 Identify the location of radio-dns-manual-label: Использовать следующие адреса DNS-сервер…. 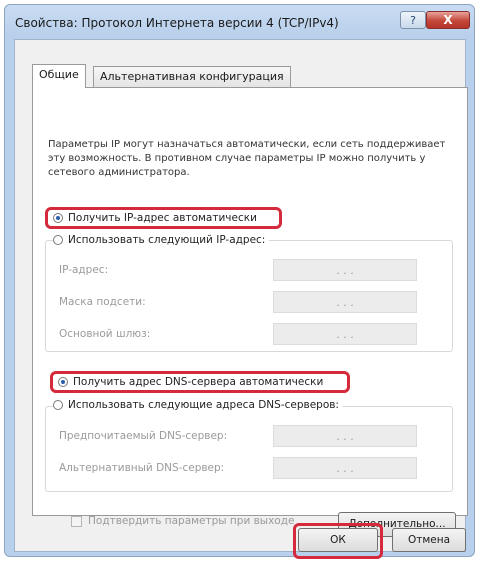
(203, 405).